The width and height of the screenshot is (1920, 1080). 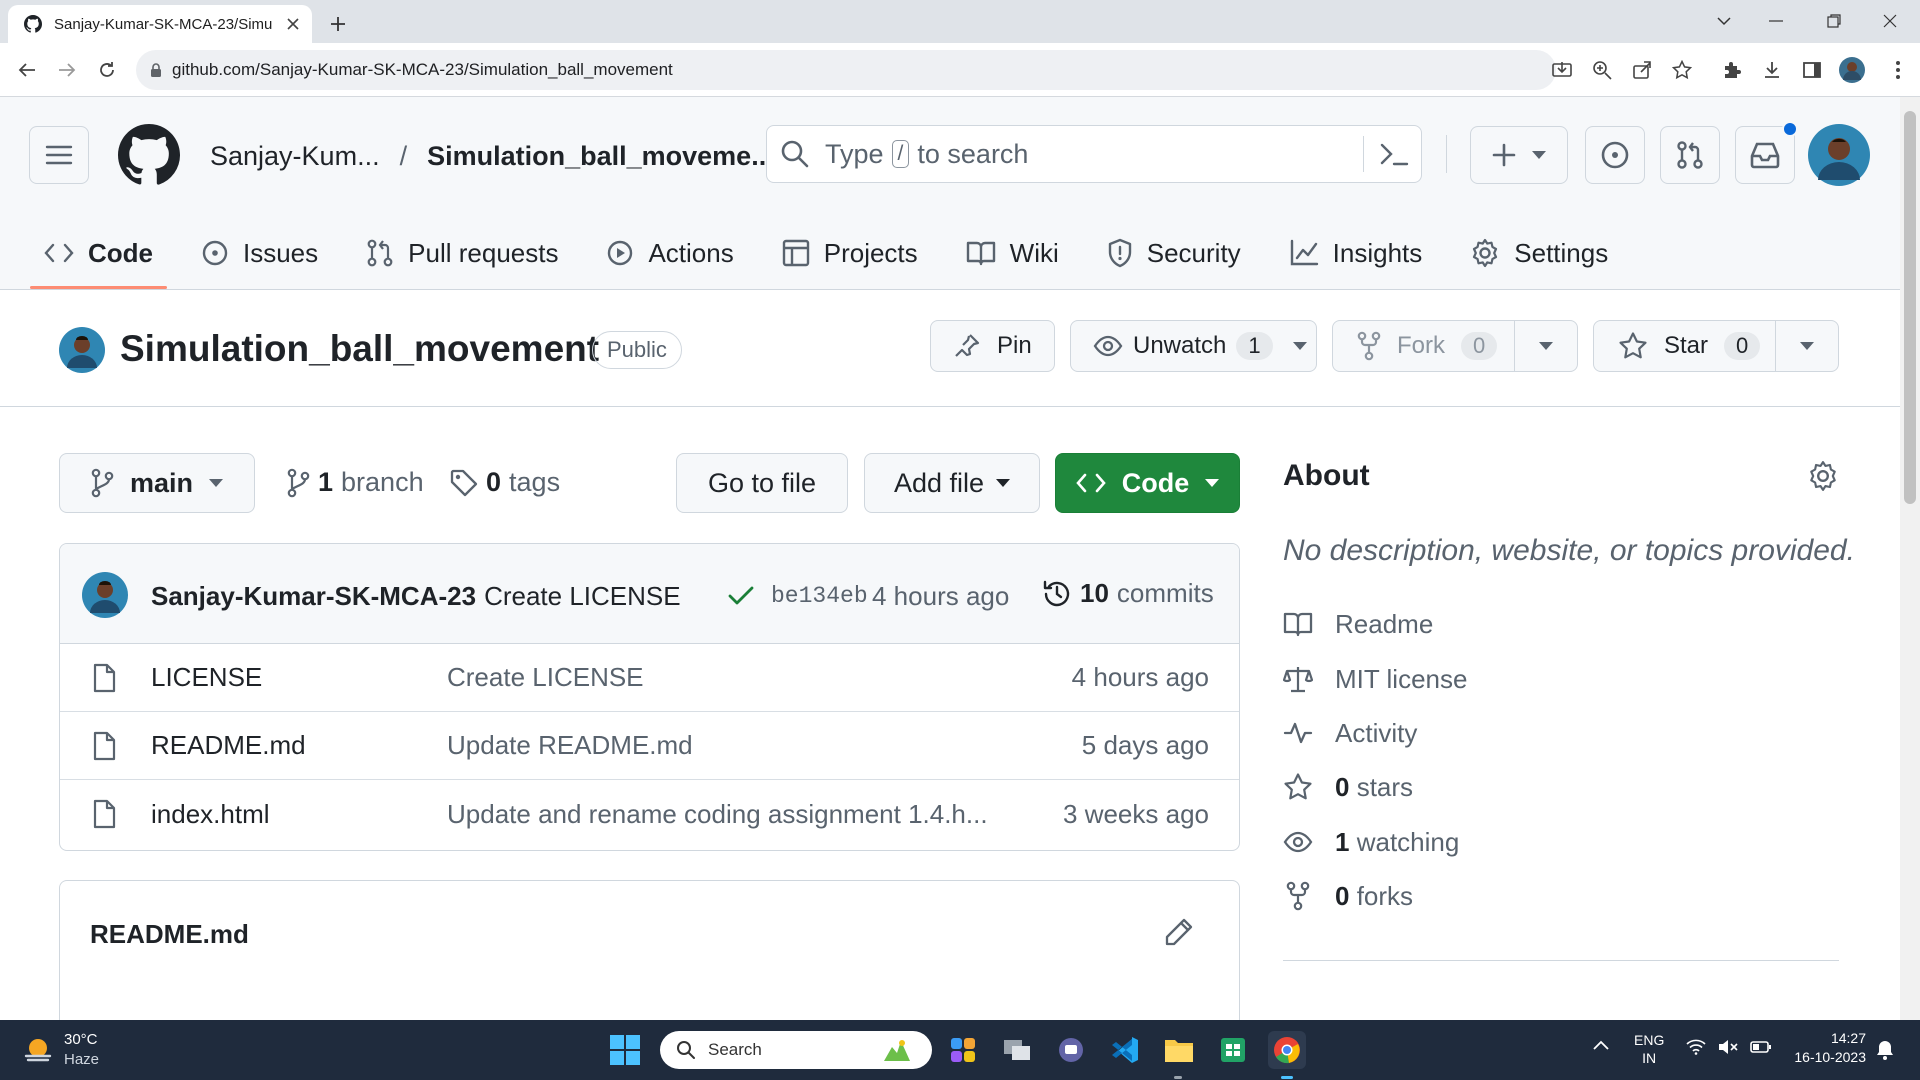 What do you see at coordinates (1546, 346) in the screenshot?
I see `fork-dropdown-button` at bounding box center [1546, 346].